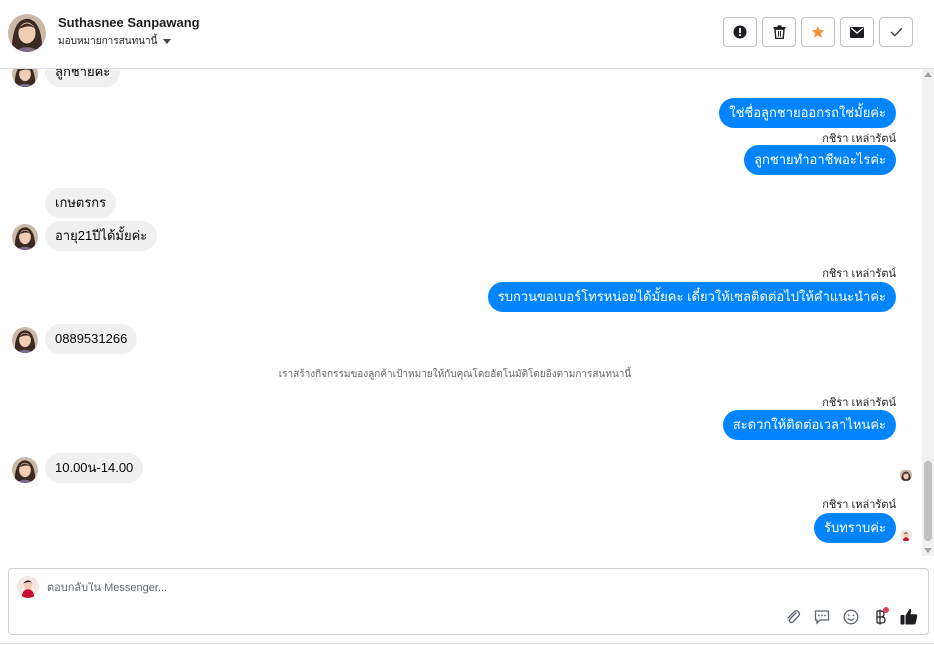 Image resolution: width=934 pixels, height=646 pixels. What do you see at coordinates (906, 475) in the screenshot?
I see `seen-avatar` at bounding box center [906, 475].